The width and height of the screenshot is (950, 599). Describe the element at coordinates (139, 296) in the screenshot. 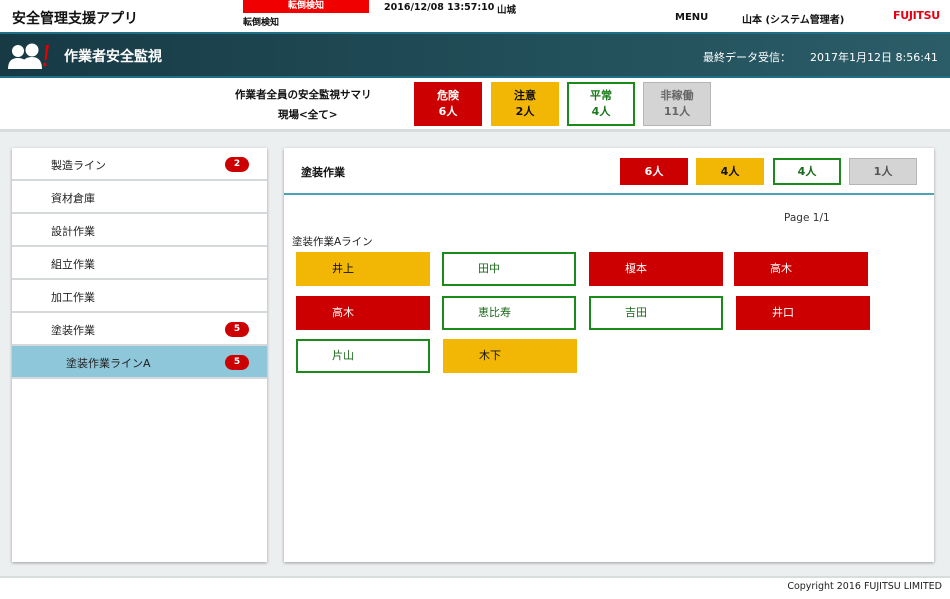

I see `sidebar-item-processing-work: 加工作業` at that location.